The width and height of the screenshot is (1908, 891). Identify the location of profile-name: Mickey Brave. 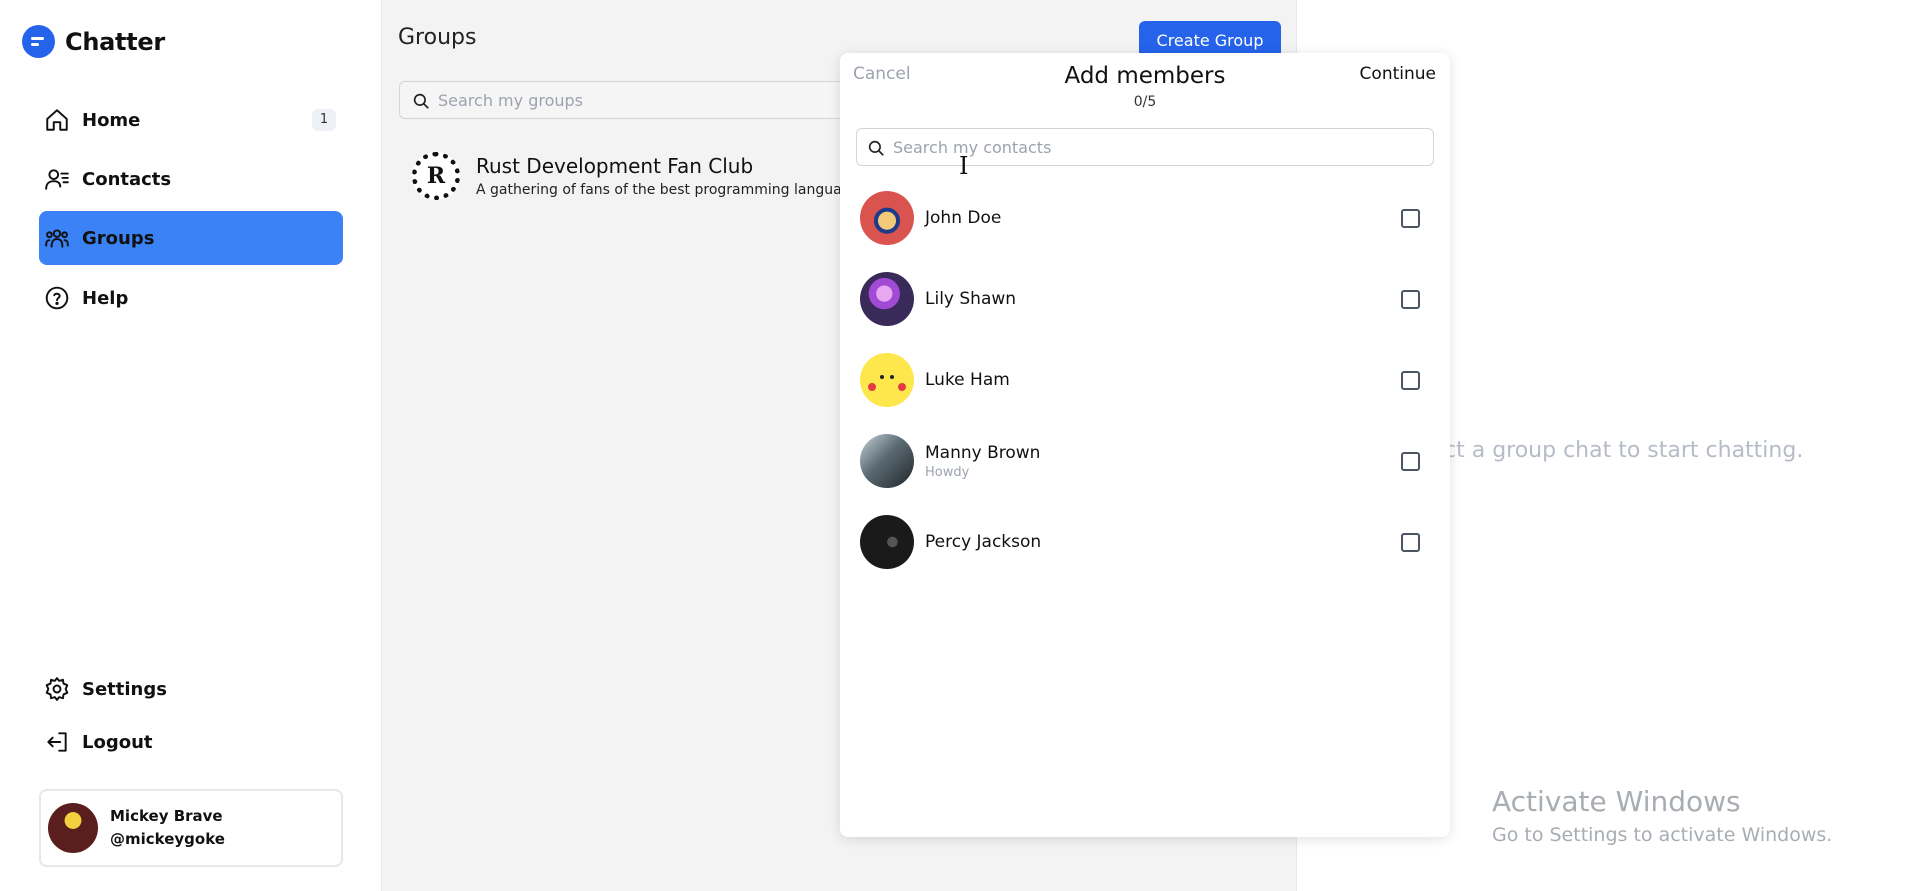
(166, 816).